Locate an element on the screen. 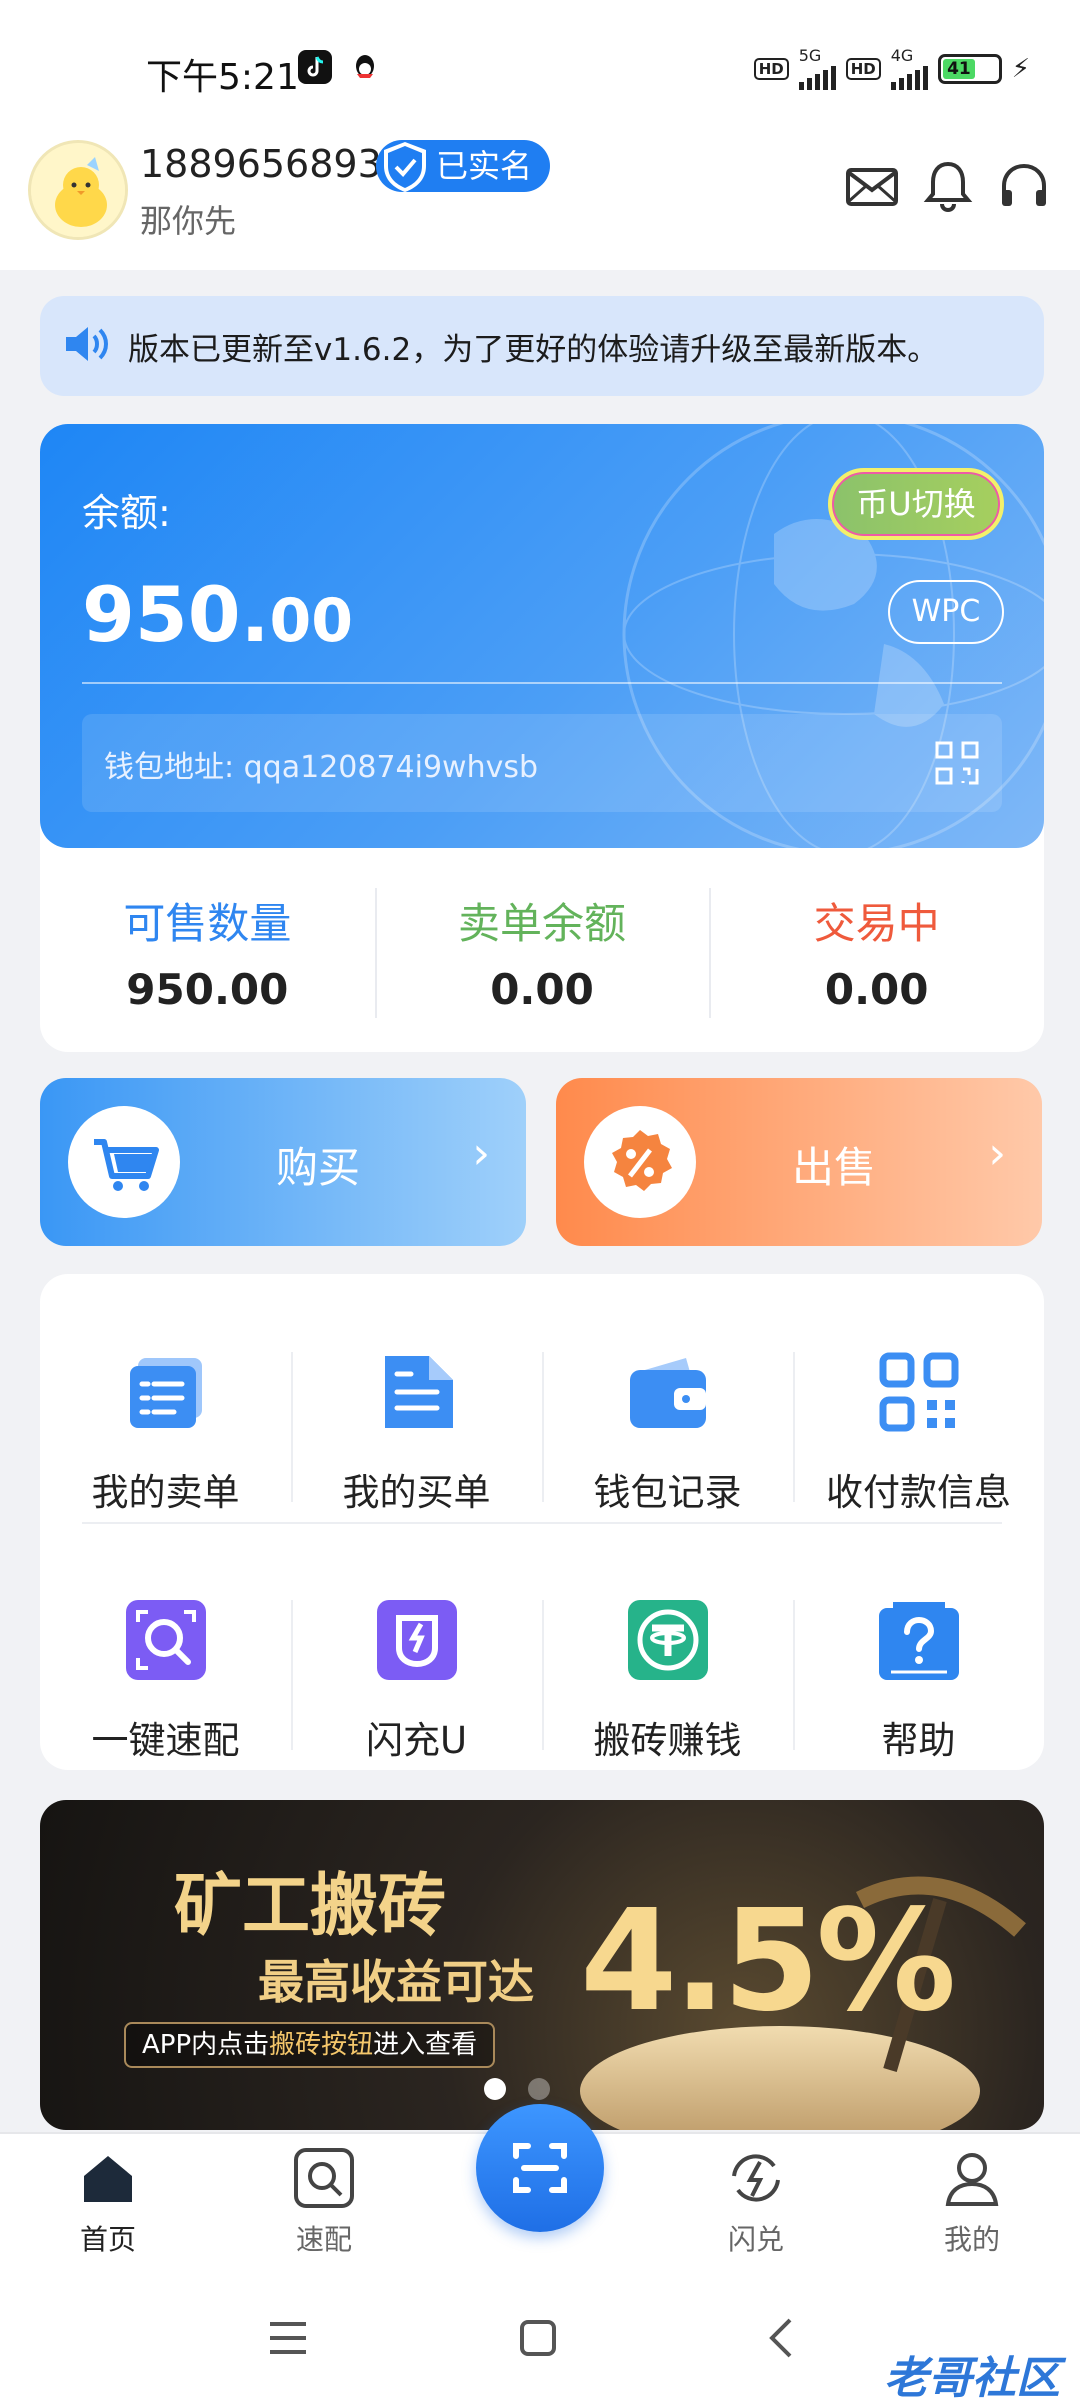 This screenshot has width=1080, height=2400. menu-my-buy-orders: 我的买单 is located at coordinates (416, 1414).